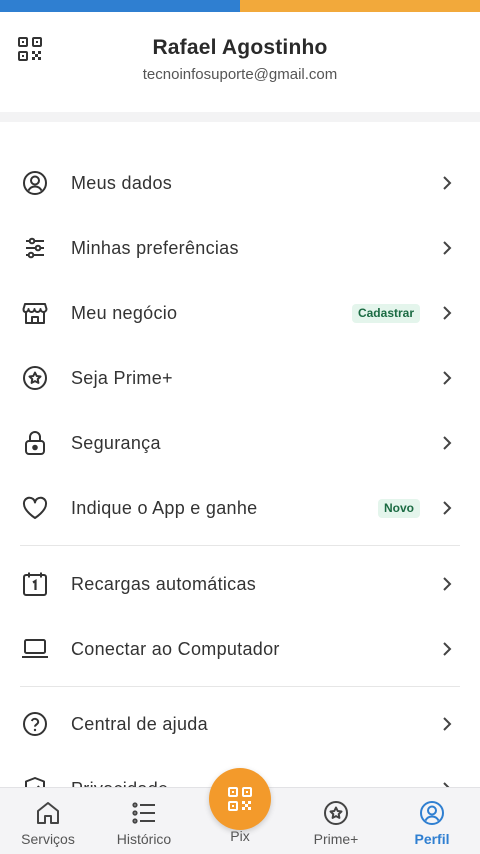  What do you see at coordinates (48, 813) in the screenshot?
I see `home-icon` at bounding box center [48, 813].